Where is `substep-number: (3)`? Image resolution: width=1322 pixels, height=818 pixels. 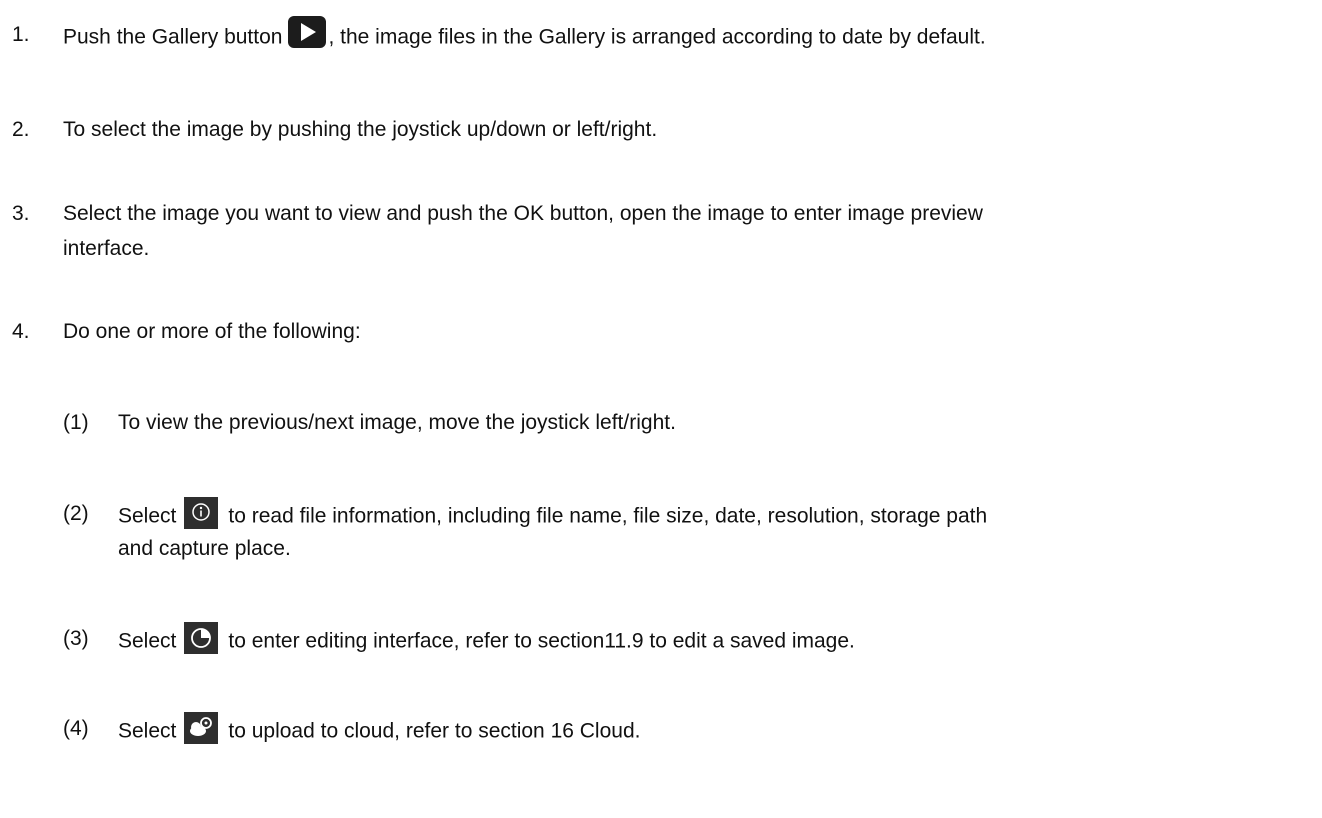
substep-number: (3) is located at coordinates (76, 638).